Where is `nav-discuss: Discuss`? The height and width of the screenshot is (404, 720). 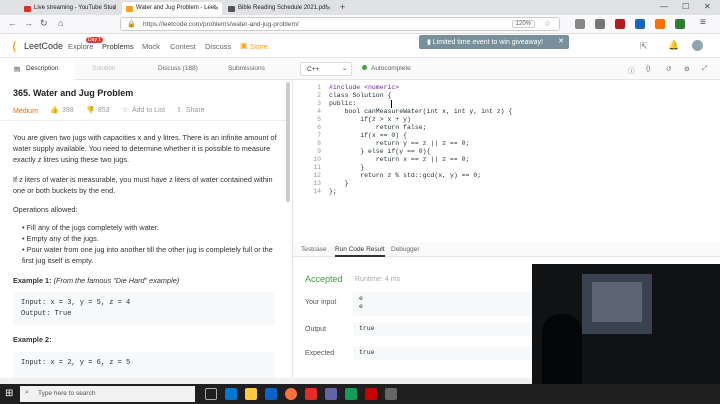 nav-discuss: Discuss is located at coordinates (218, 46).